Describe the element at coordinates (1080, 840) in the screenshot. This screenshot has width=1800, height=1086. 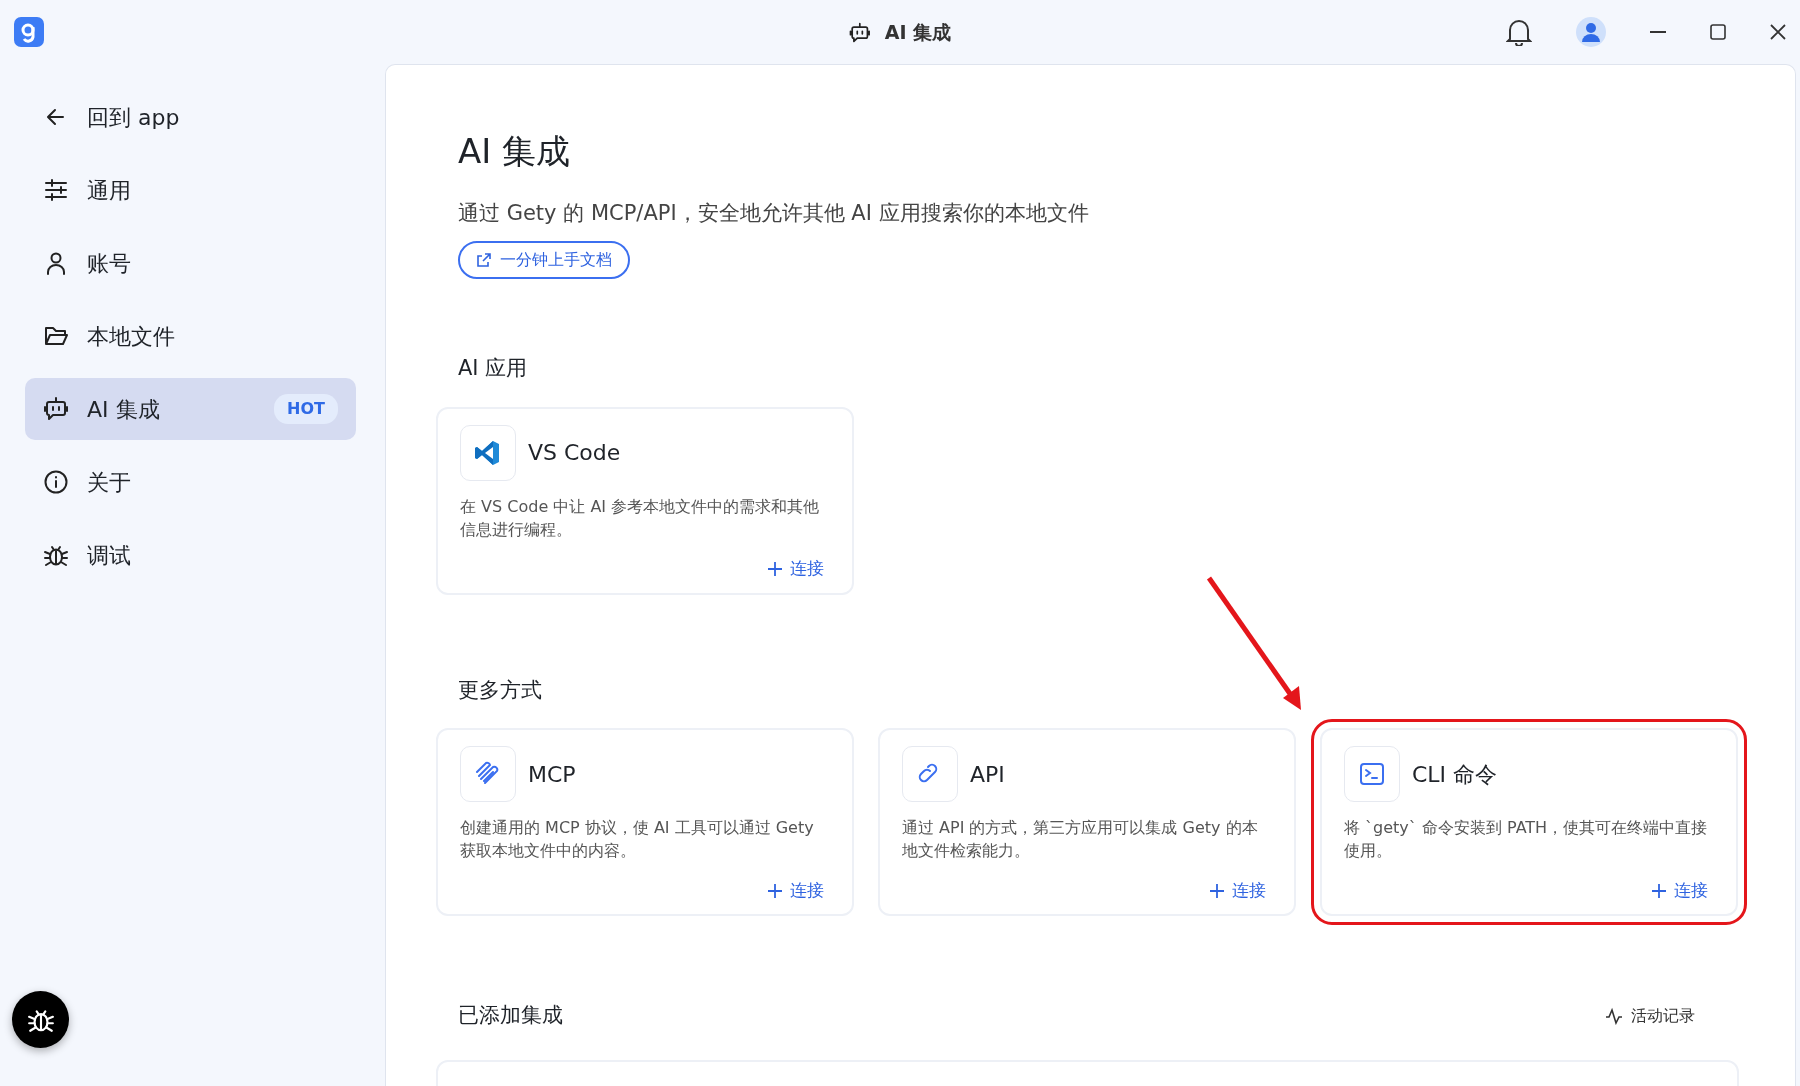
I see `card-description: 通过 API 的方式，第三方应用可以集成 Gety 的本地文件检索能力。` at that location.